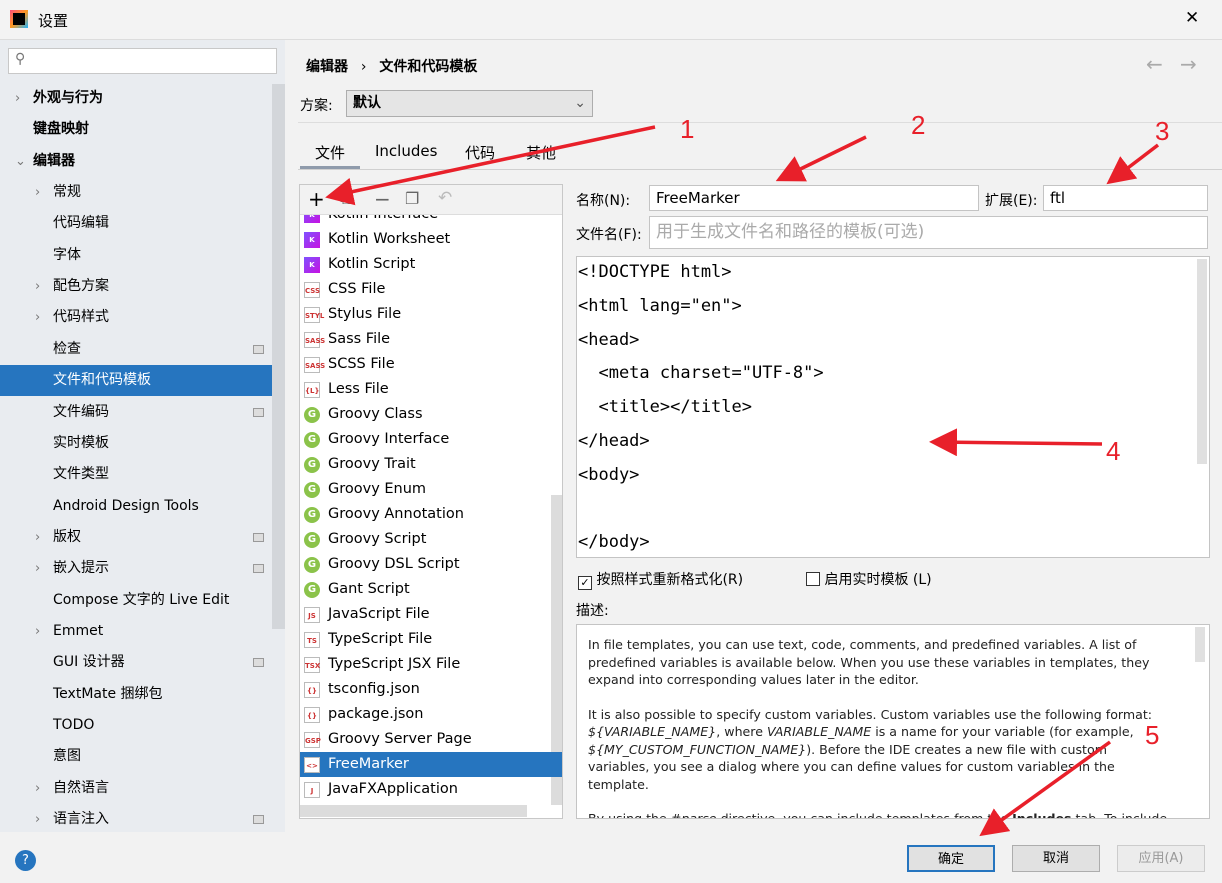 This screenshot has width=1222, height=883. What do you see at coordinates (1154, 64) in the screenshot?
I see `back-arrow-icon: ←` at bounding box center [1154, 64].